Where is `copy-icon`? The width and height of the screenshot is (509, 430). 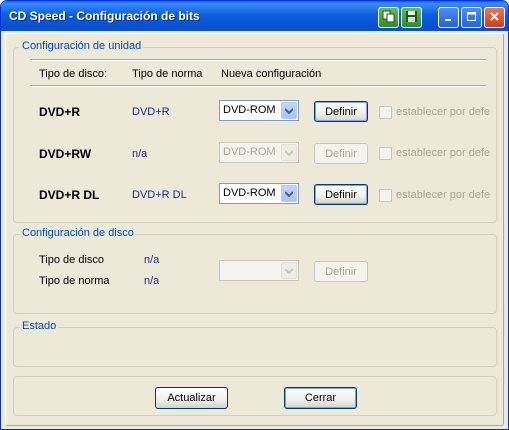
copy-icon is located at coordinates (388, 18).